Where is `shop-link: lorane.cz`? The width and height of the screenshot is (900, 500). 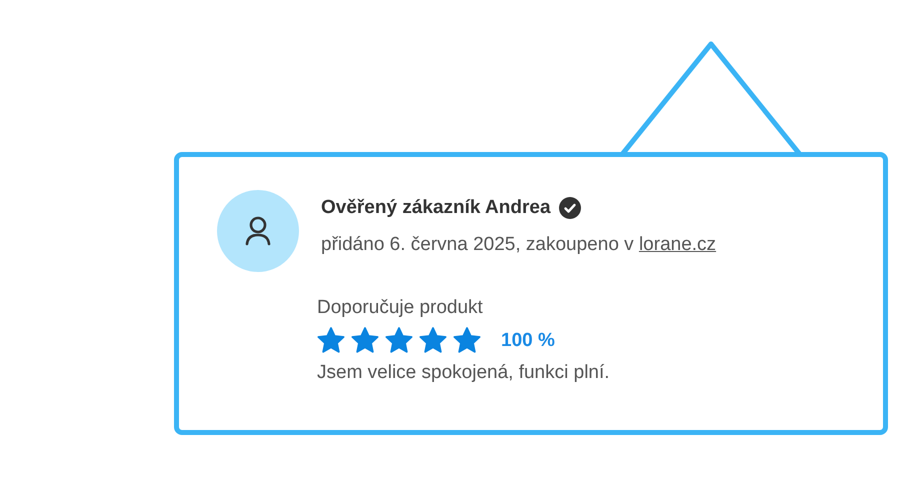
shop-link: lorane.cz is located at coordinates (677, 244).